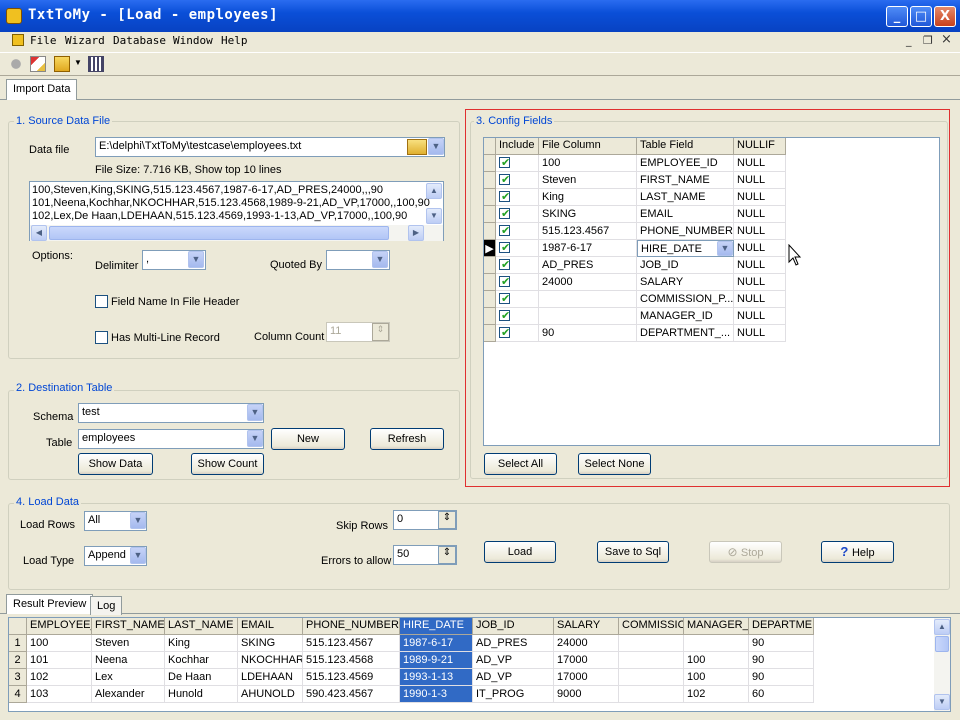 Image resolution: width=960 pixels, height=720 pixels. What do you see at coordinates (897, 16) in the screenshot?
I see `minimize-button: _` at bounding box center [897, 16].